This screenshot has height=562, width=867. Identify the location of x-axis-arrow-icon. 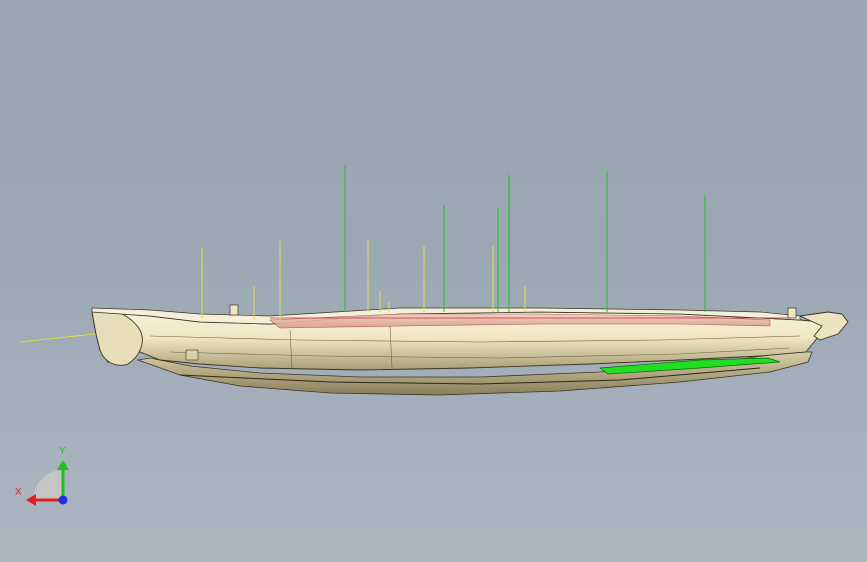
(31, 500).